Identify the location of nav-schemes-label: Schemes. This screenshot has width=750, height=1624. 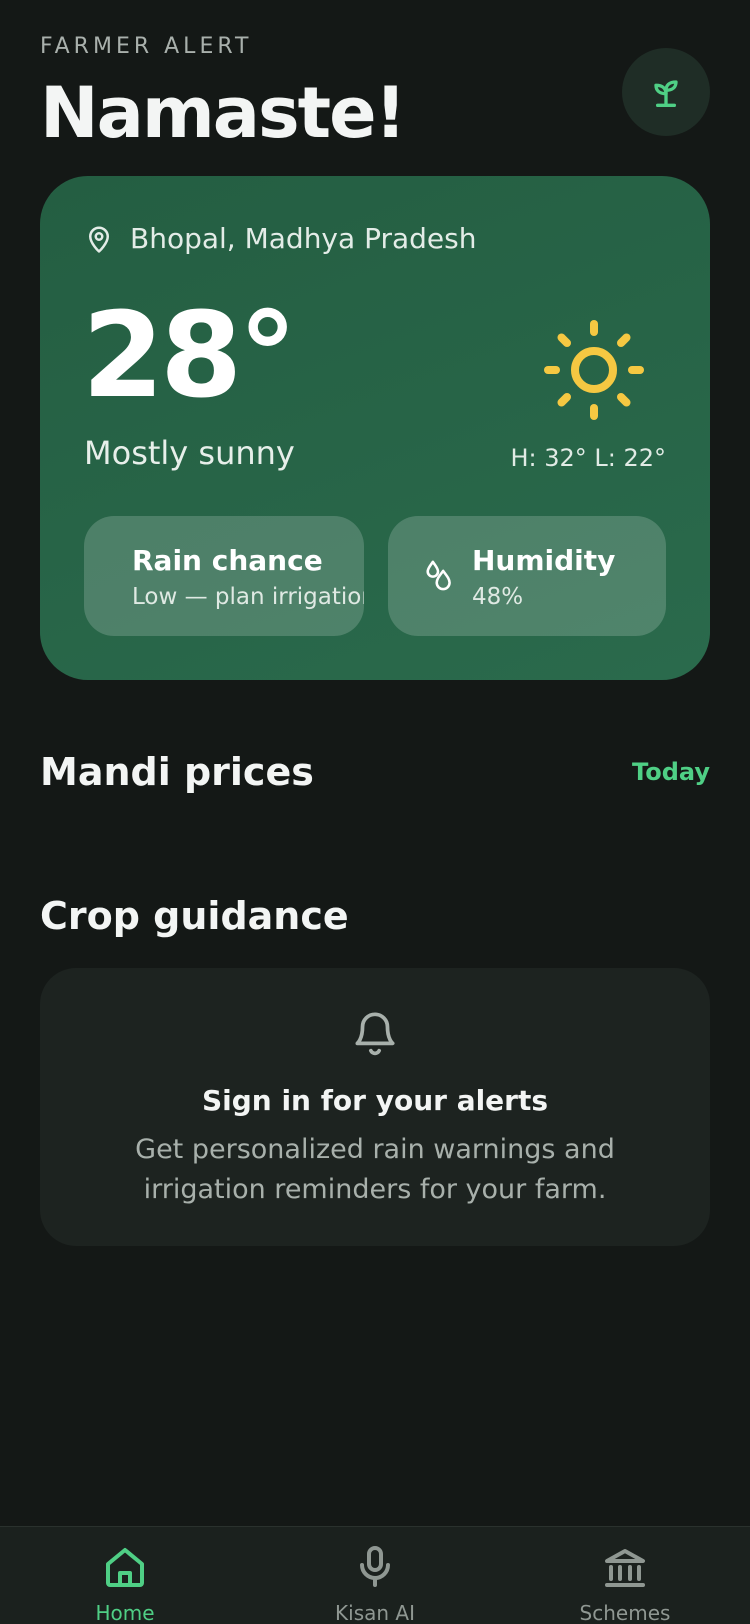
(625, 1612).